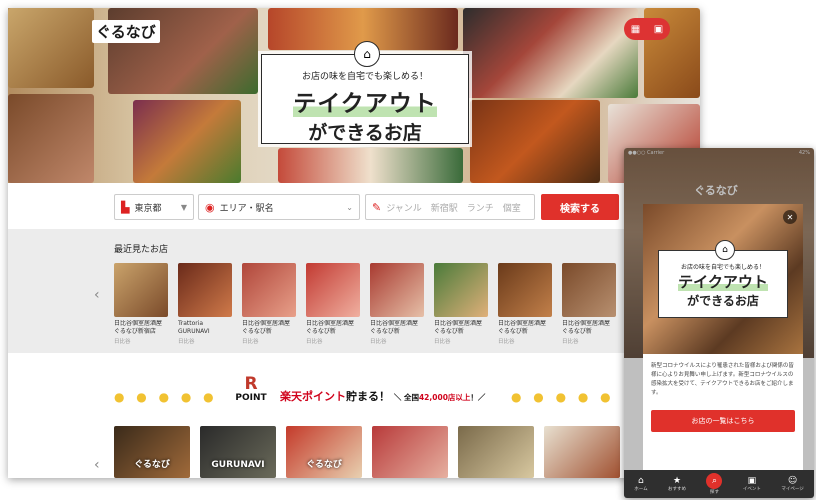 This screenshot has height=500, width=816. Describe the element at coordinates (723, 421) in the screenshot. I see `shop-list-button: お店の一覧はこちら` at that location.